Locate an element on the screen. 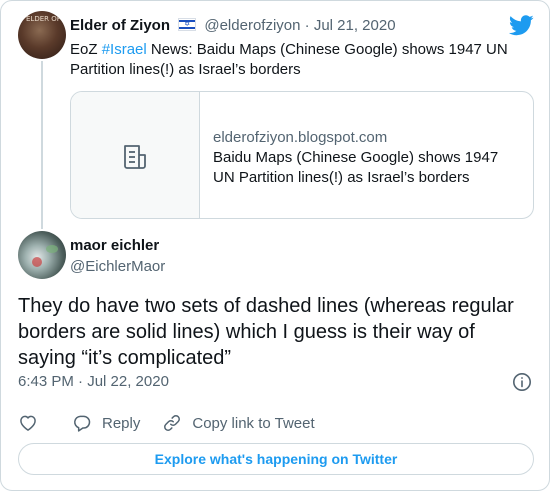 The width and height of the screenshot is (550, 491). reply-timestamp: 6:43 PM · Jul 22, 2020 is located at coordinates (93, 381).